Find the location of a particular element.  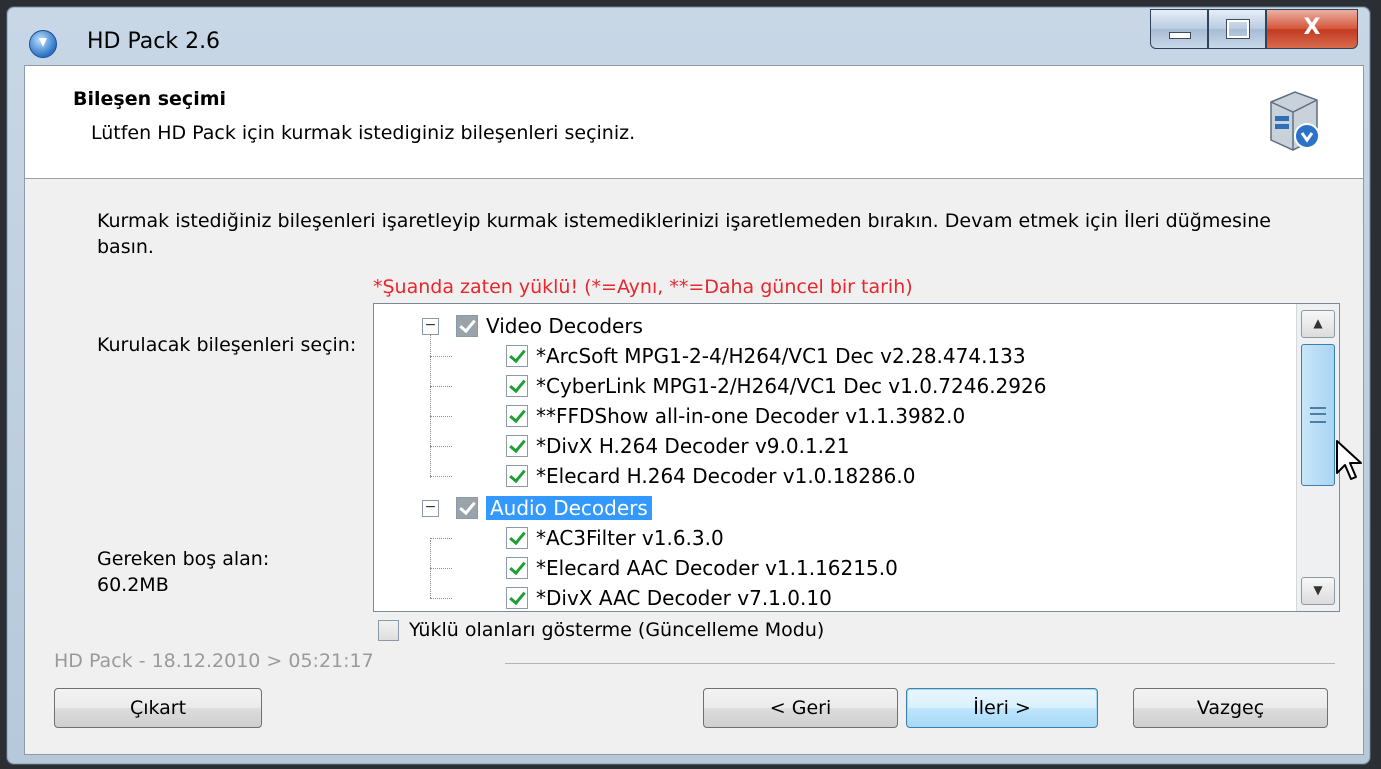

back-button: < Geri is located at coordinates (800, 708).